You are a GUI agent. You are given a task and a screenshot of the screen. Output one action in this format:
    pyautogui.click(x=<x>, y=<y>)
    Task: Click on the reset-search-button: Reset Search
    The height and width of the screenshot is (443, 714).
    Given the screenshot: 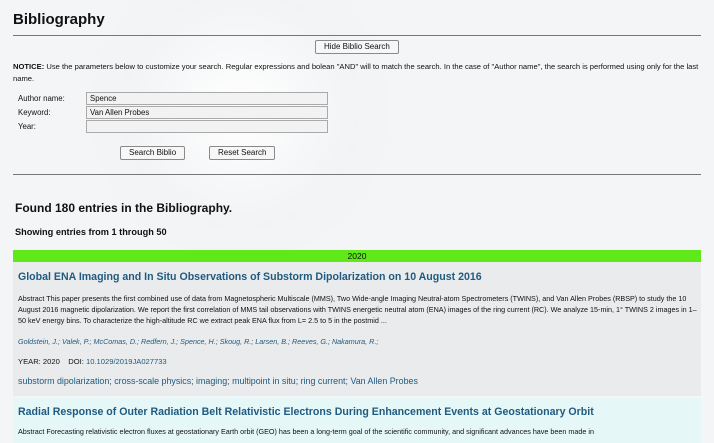 What is the action you would take?
    pyautogui.click(x=242, y=153)
    